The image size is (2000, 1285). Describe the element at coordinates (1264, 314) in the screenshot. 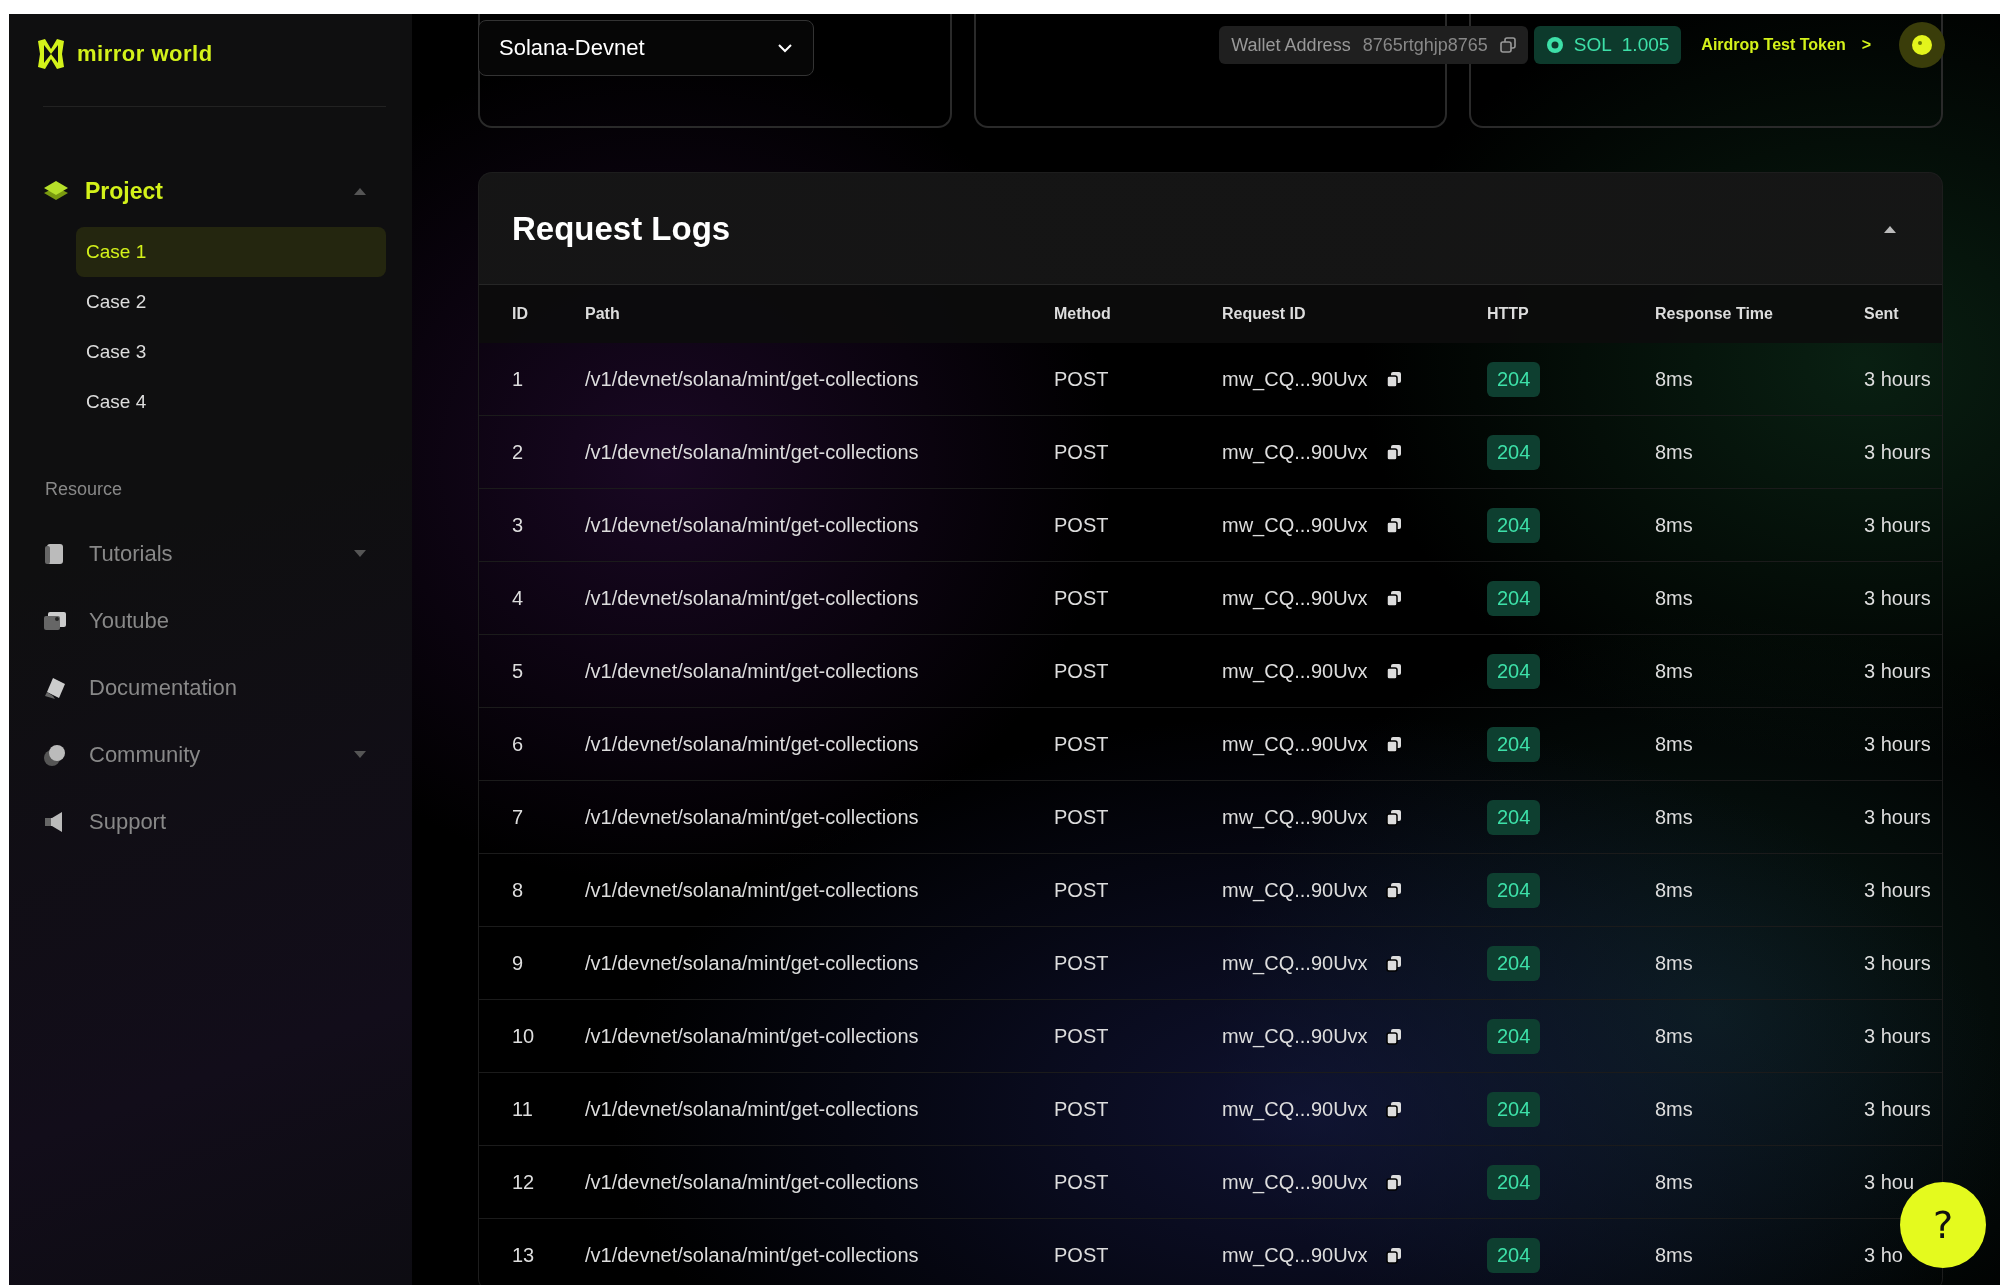

I see `column-header: Request ID` at that location.